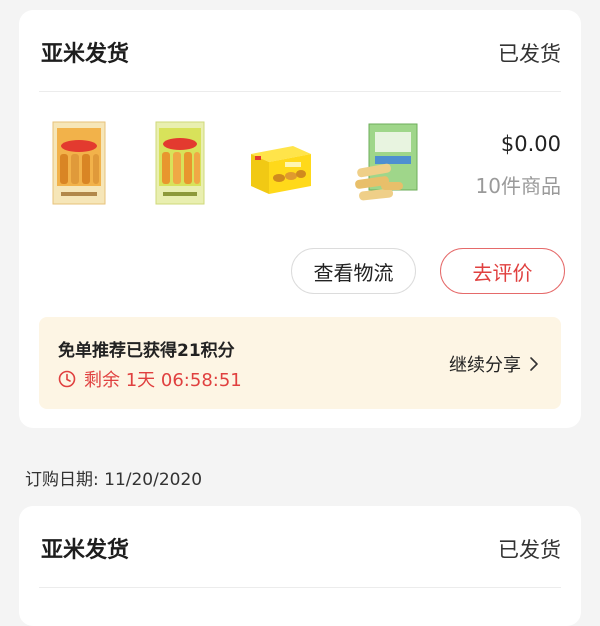 The image size is (600, 626). What do you see at coordinates (114, 480) in the screenshot?
I see `order-date: 订购日期: 11/20/2020` at bounding box center [114, 480].